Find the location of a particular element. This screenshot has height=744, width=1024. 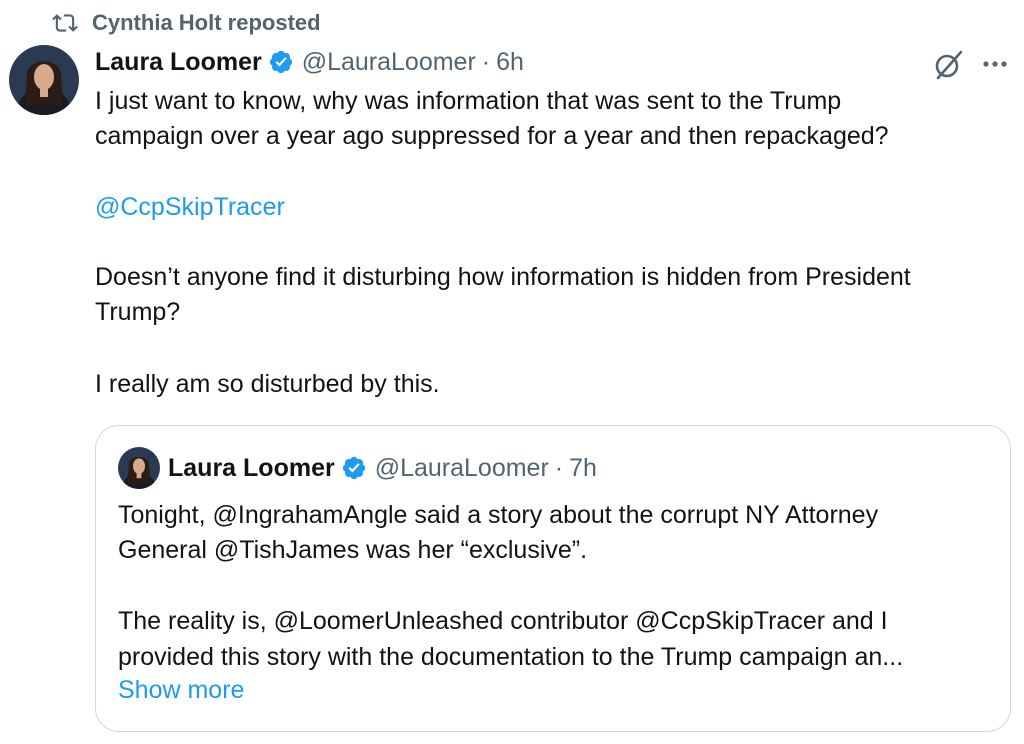

repost-indicator: Cynthia Holt reposted is located at coordinates (186, 23).